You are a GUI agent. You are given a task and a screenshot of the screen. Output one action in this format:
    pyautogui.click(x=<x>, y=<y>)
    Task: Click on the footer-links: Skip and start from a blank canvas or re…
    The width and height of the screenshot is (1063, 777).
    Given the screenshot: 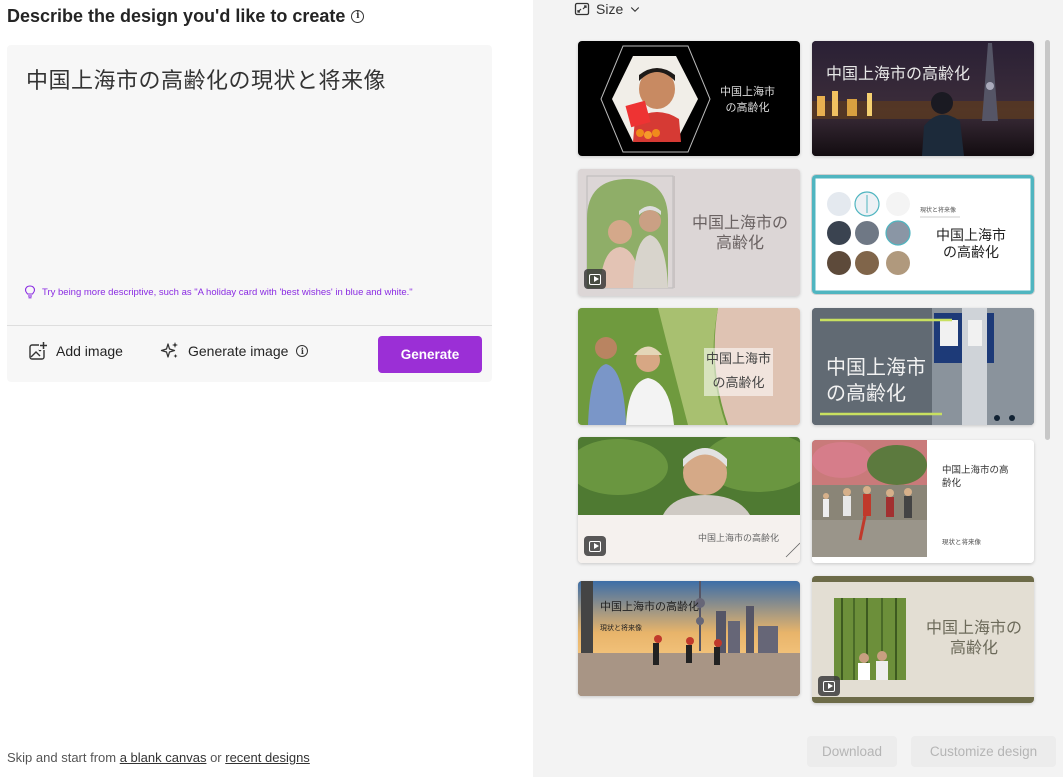 What is the action you would take?
    pyautogui.click(x=158, y=757)
    